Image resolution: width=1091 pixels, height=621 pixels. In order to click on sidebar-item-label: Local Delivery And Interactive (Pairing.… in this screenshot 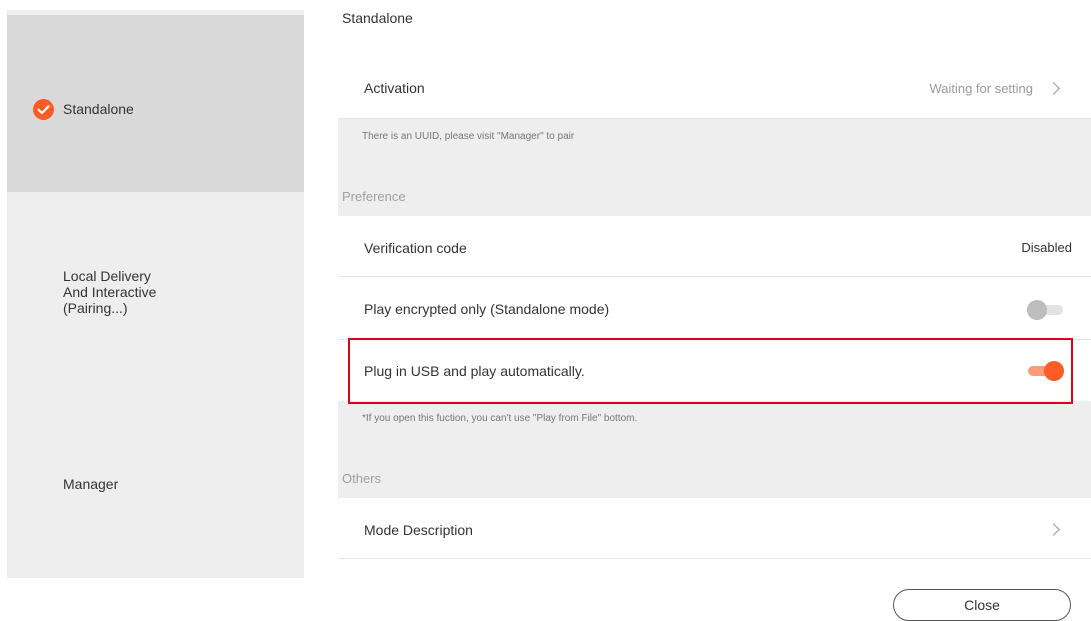, I will do `click(110, 292)`.